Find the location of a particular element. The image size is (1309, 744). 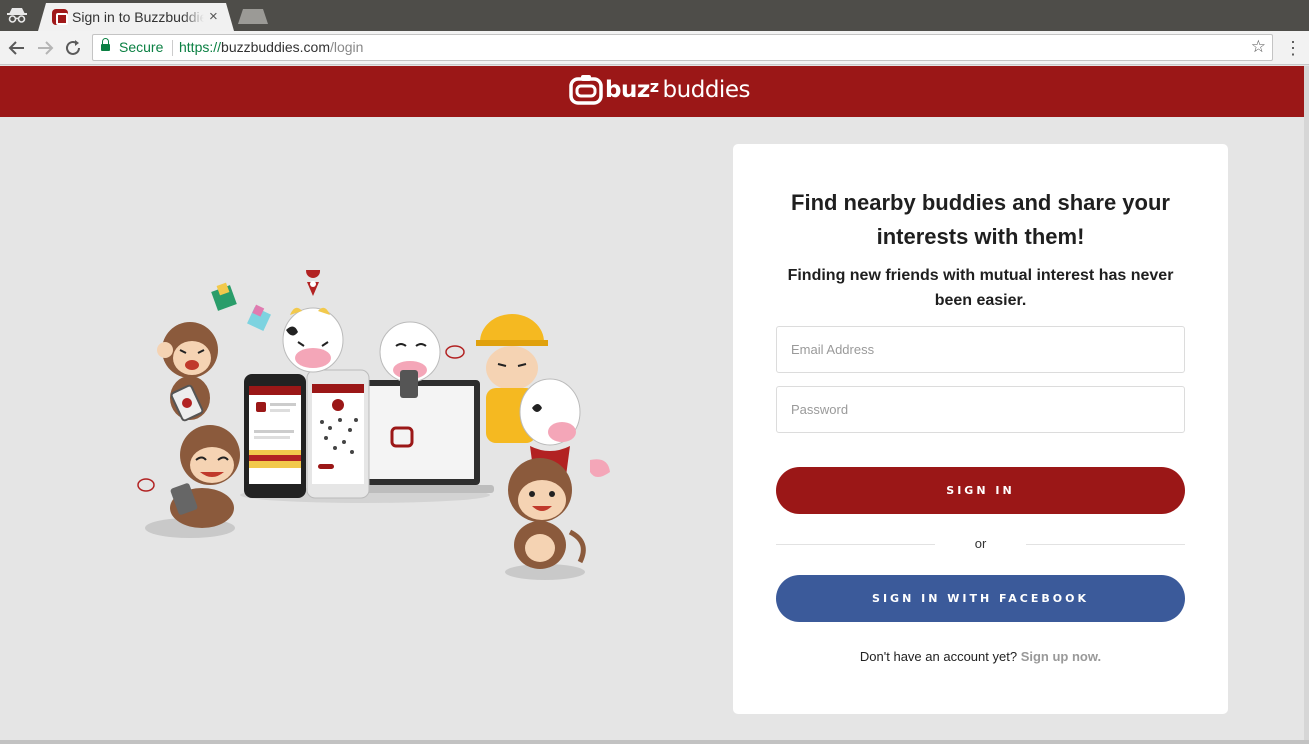

reload-icon is located at coordinates (73, 48).